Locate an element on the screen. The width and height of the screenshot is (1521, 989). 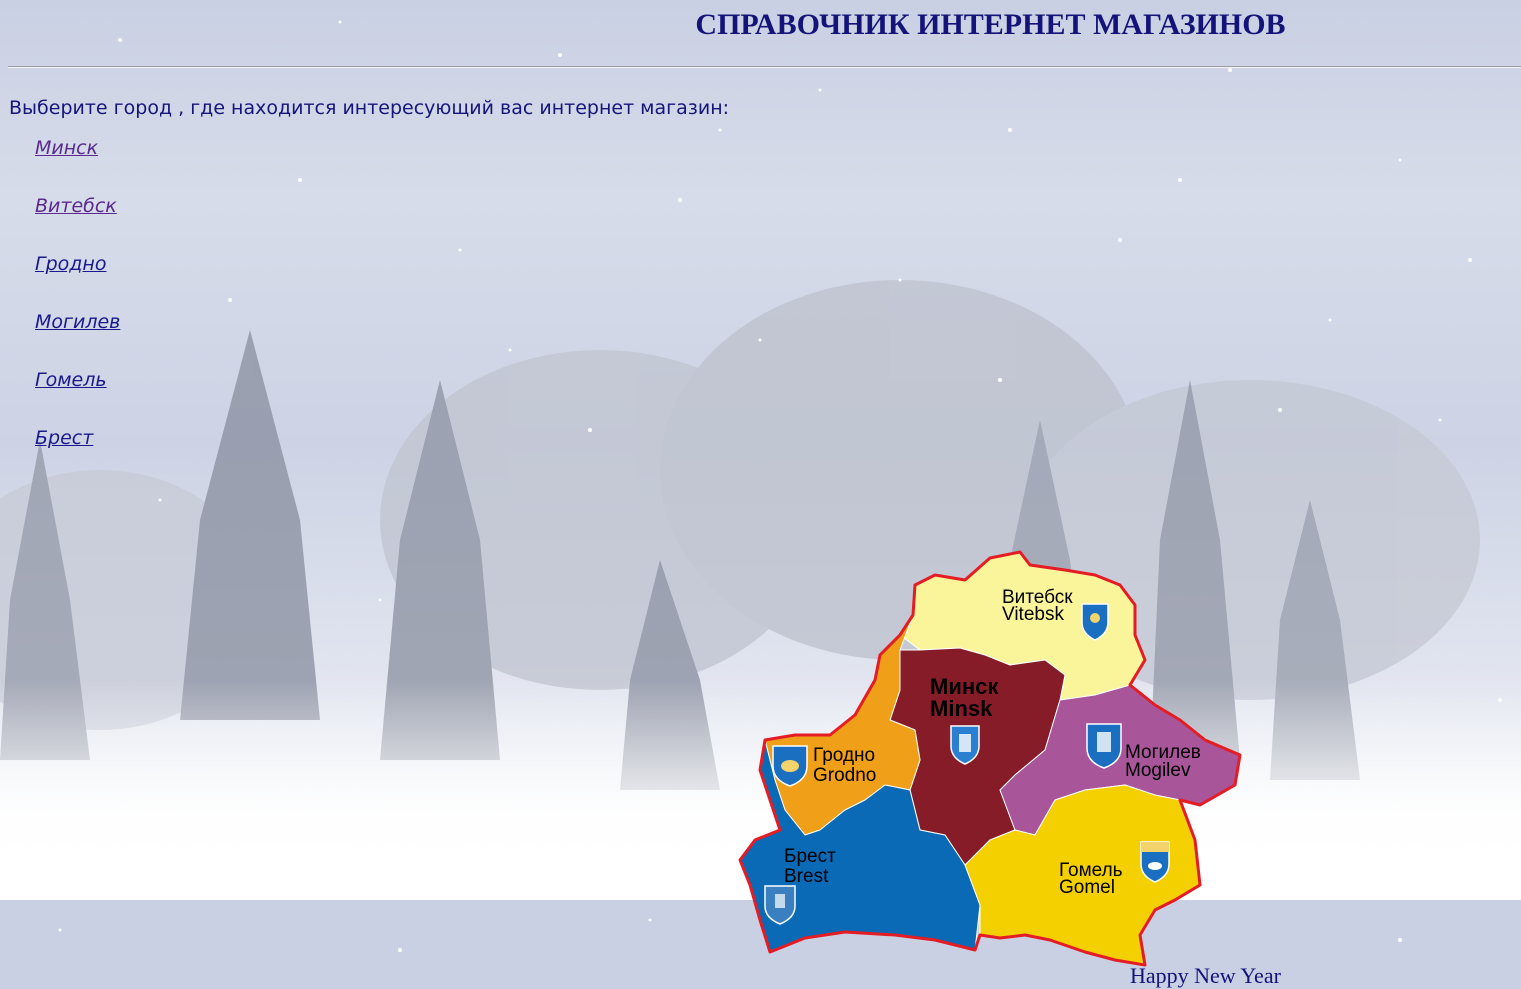
map-label-mogilev-en: Mogilev is located at coordinates (1158, 770).